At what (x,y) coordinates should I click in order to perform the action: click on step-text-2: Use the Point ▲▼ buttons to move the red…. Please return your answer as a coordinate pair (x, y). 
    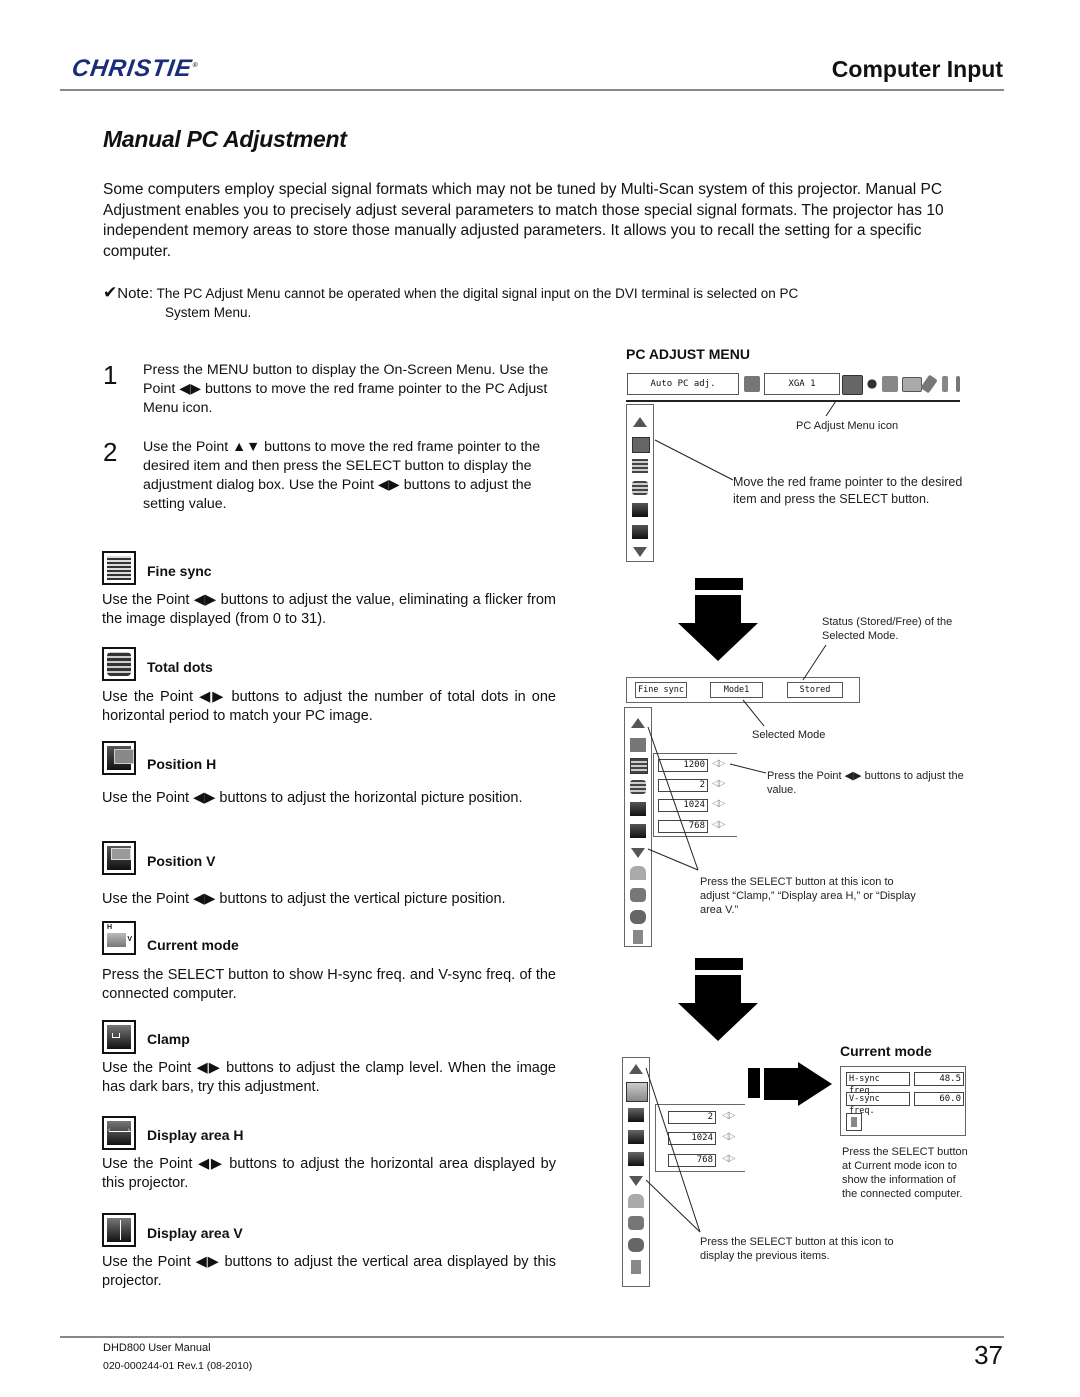
    Looking at the image, I should click on (342, 475).